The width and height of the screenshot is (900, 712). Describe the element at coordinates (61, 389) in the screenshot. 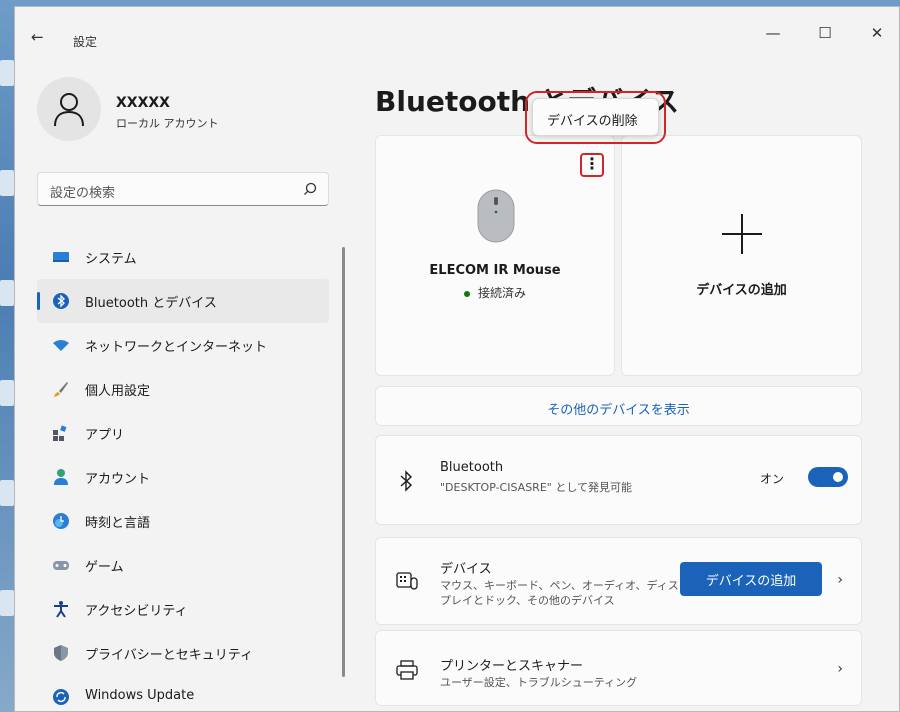

I see `brush-icon` at that location.